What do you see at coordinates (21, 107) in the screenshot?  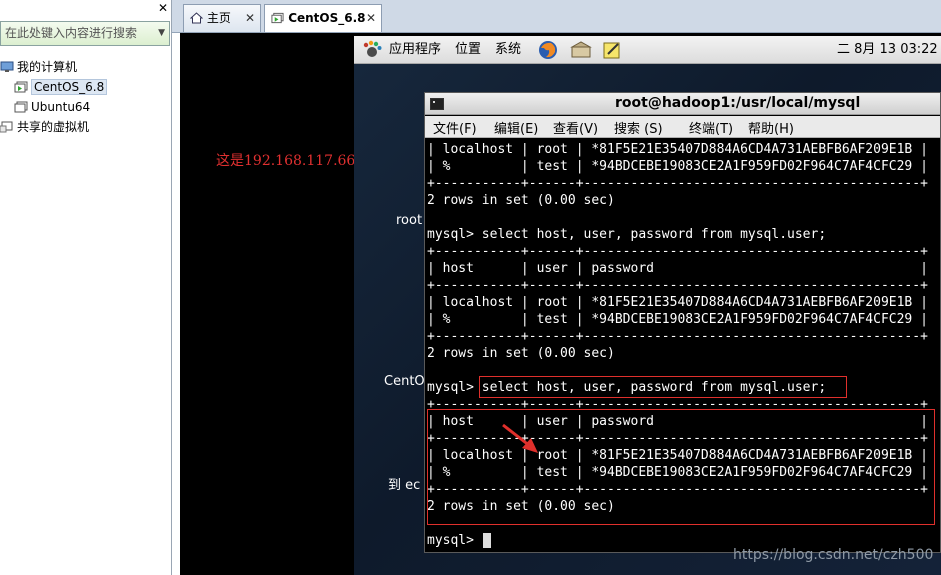 I see `vm-icon` at bounding box center [21, 107].